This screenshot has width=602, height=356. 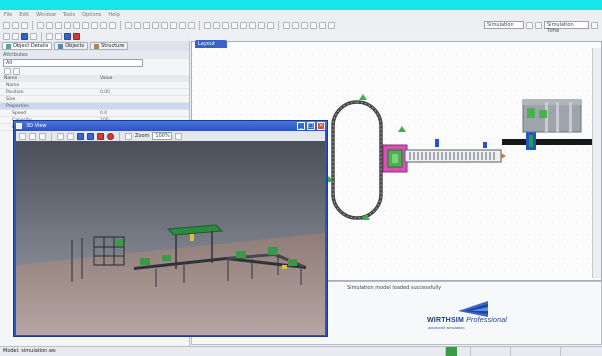 What do you see at coordinates (22, 136) in the screenshot?
I see `camera-icon` at bounding box center [22, 136].